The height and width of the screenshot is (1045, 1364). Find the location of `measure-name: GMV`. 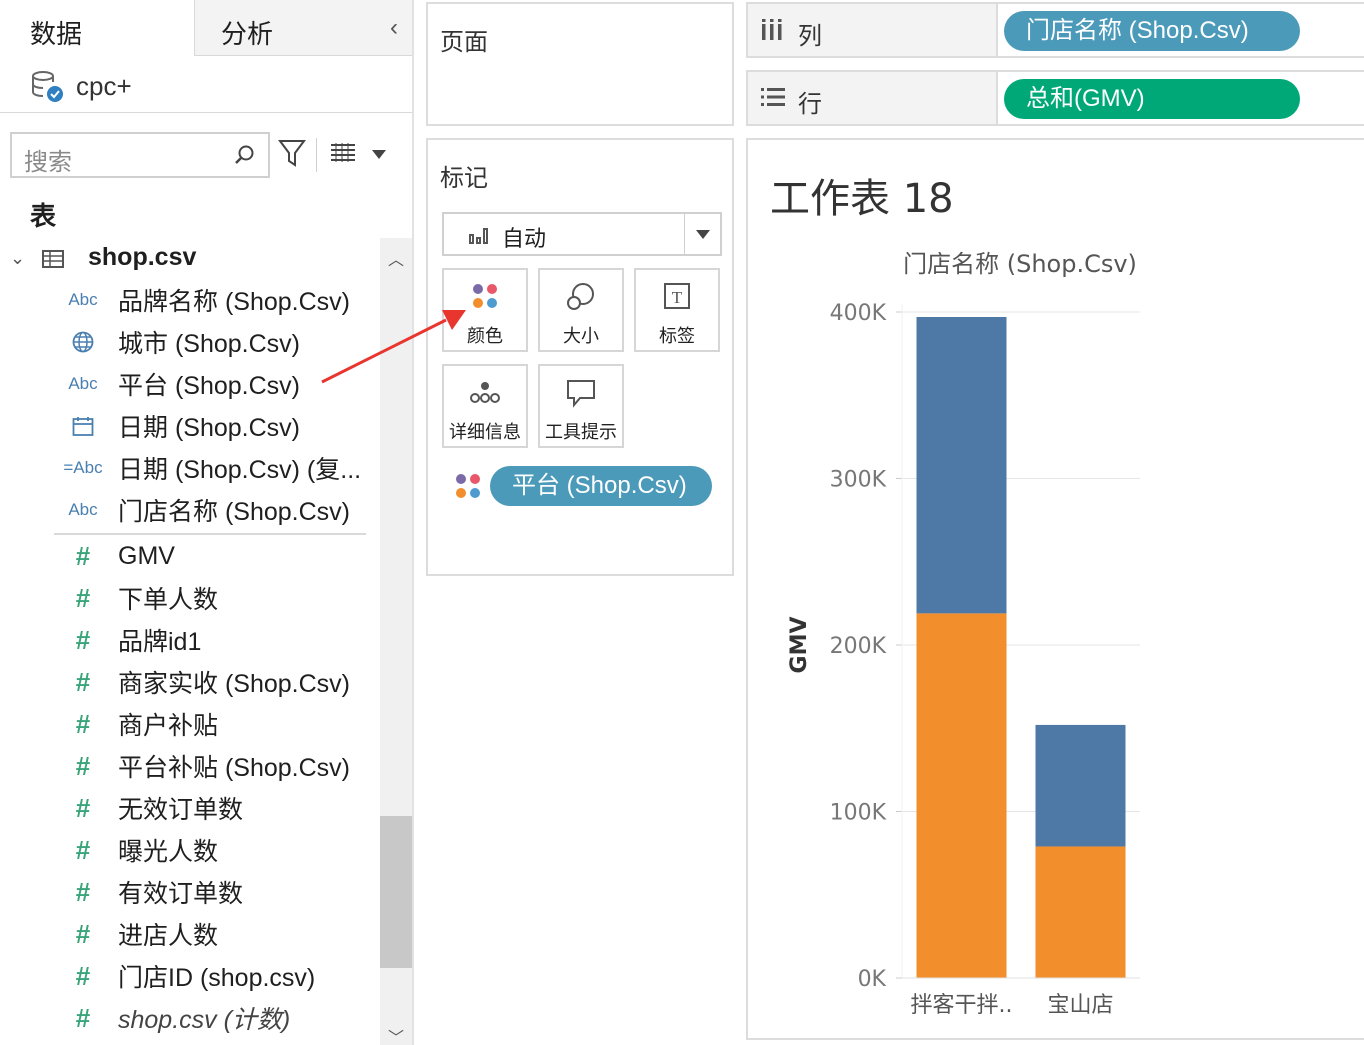

measure-name: GMV is located at coordinates (146, 555).